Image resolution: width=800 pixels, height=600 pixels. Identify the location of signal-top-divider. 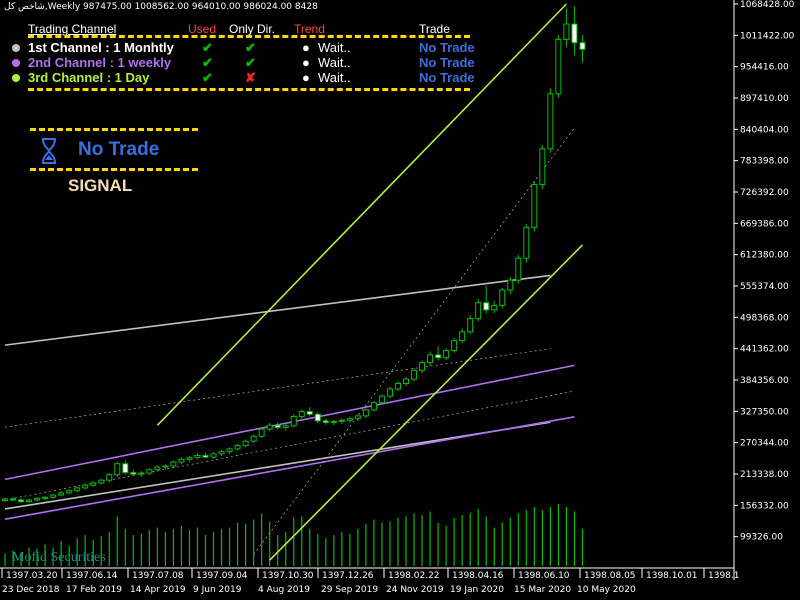
(114, 129).